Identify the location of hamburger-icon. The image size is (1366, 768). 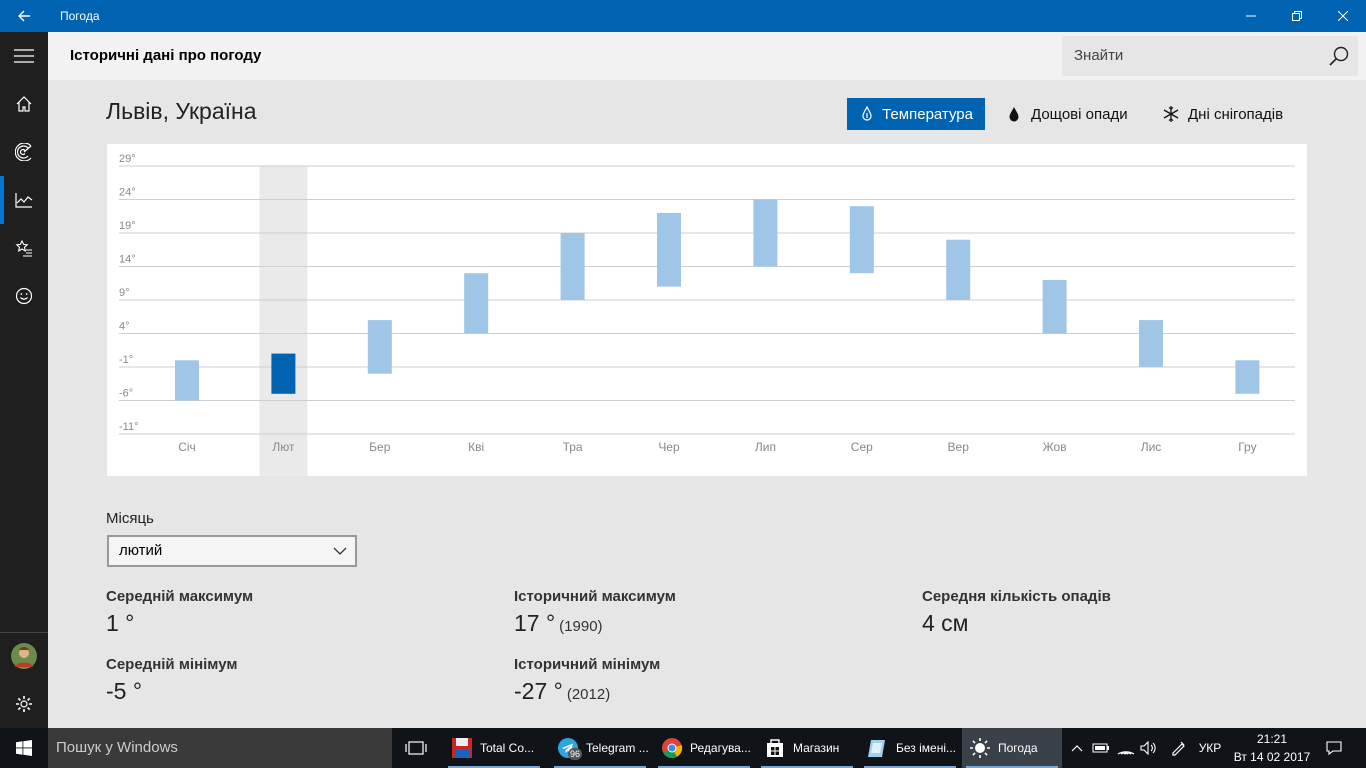
(24, 56).